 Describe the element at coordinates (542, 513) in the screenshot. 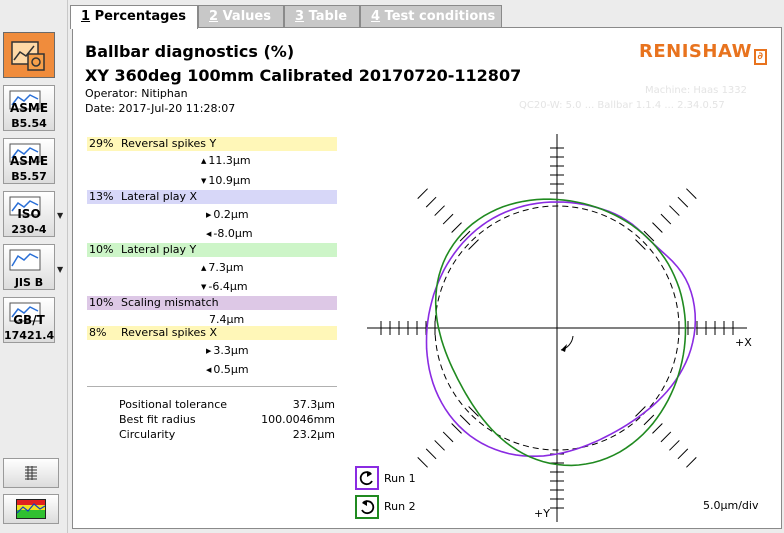

I see `y-axis-label: +Y` at that location.